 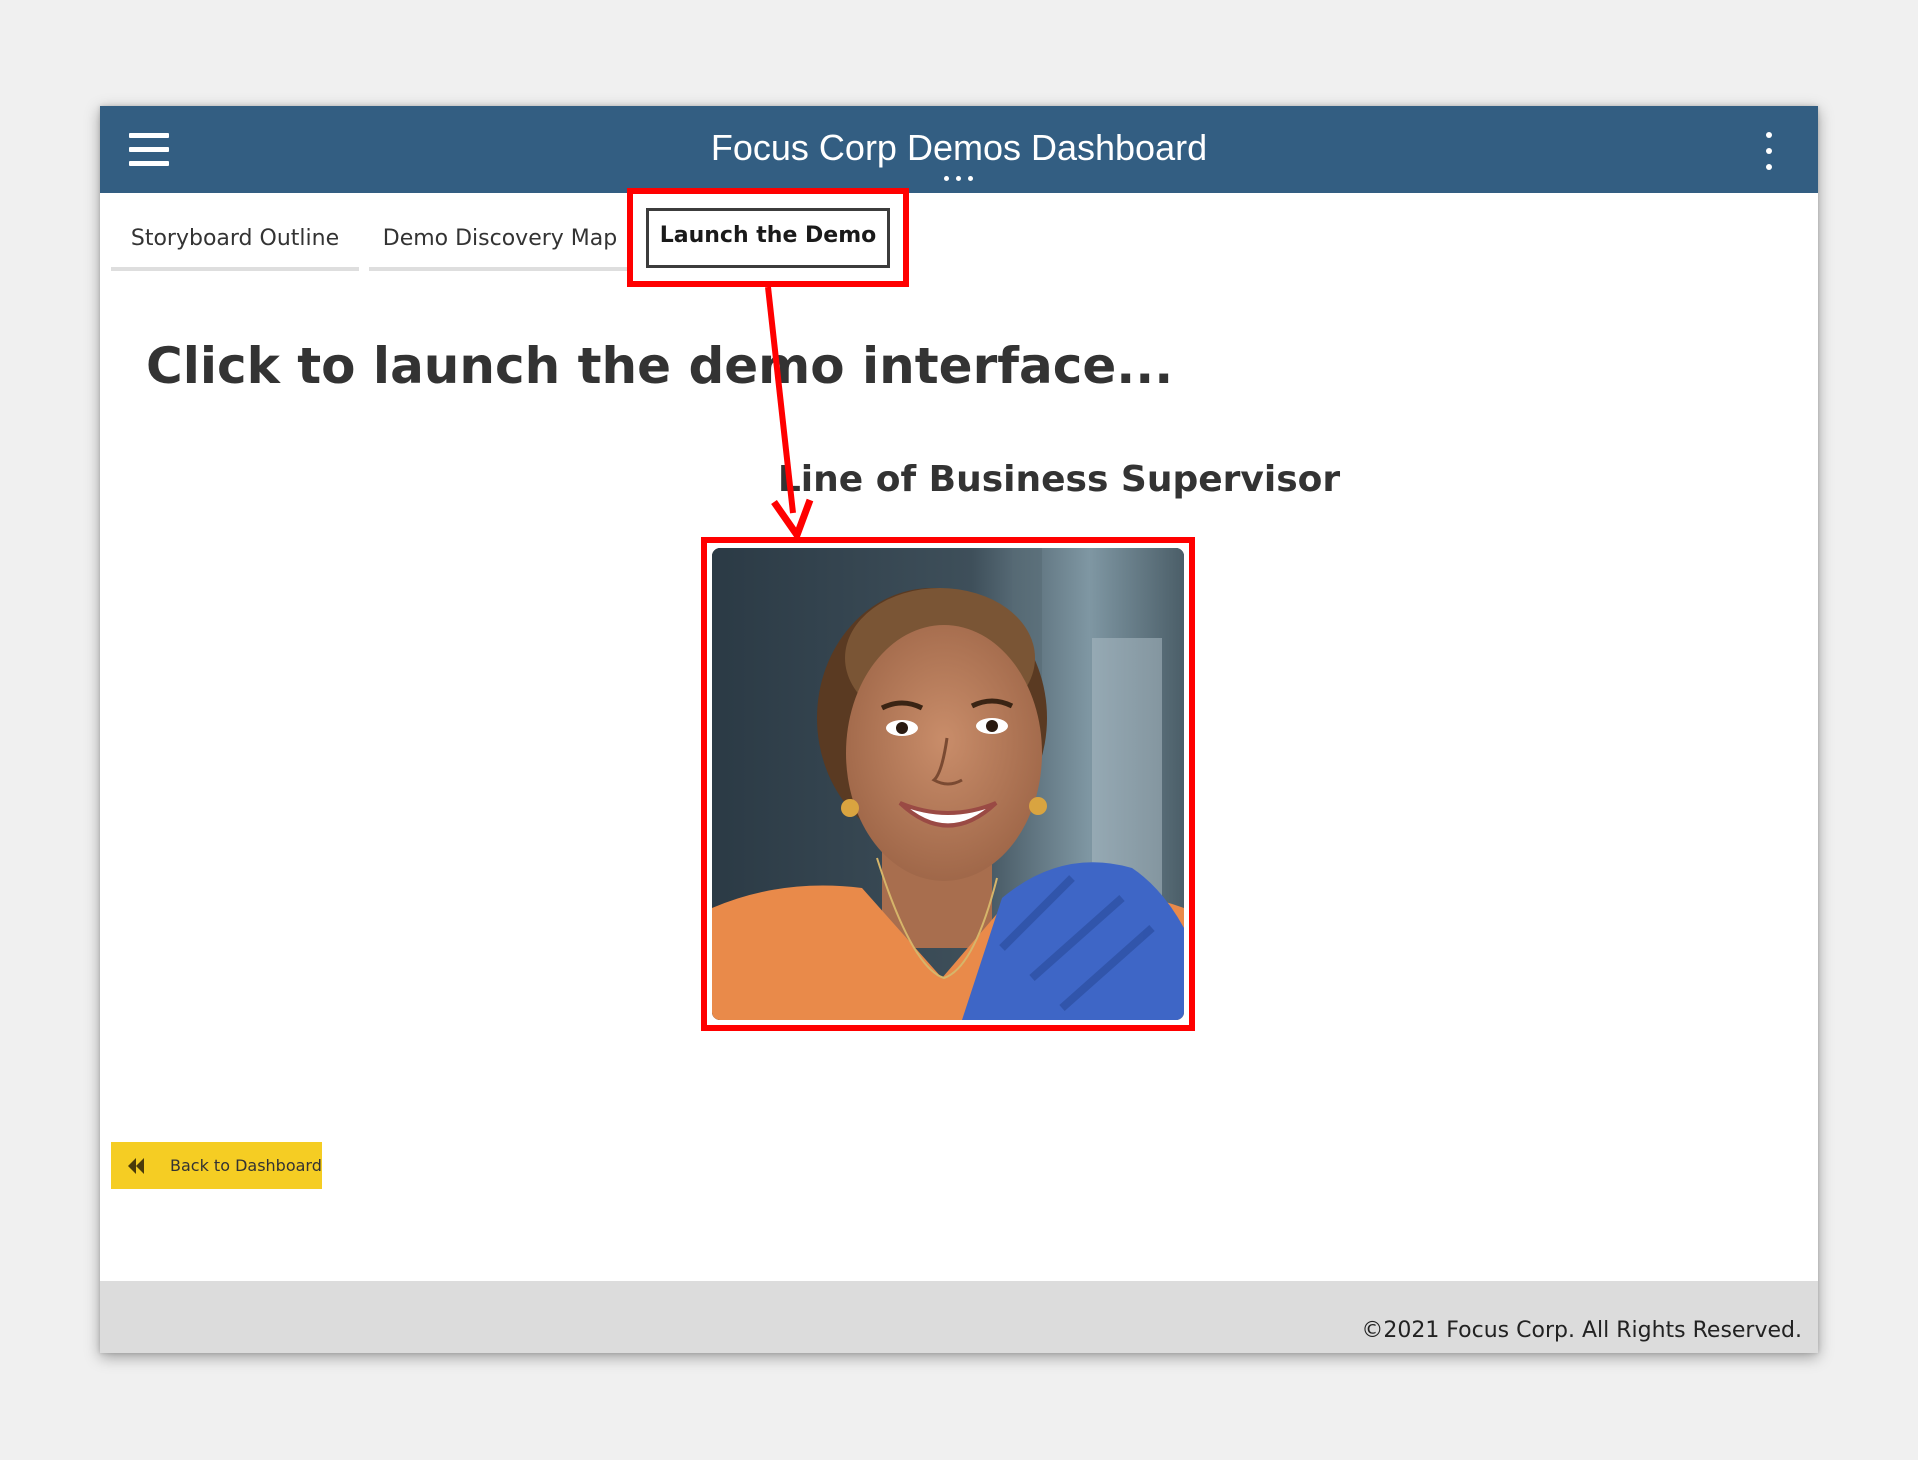 I want to click on back-to-dashboard-label: Back to Dashboard, so click(x=246, y=1165).